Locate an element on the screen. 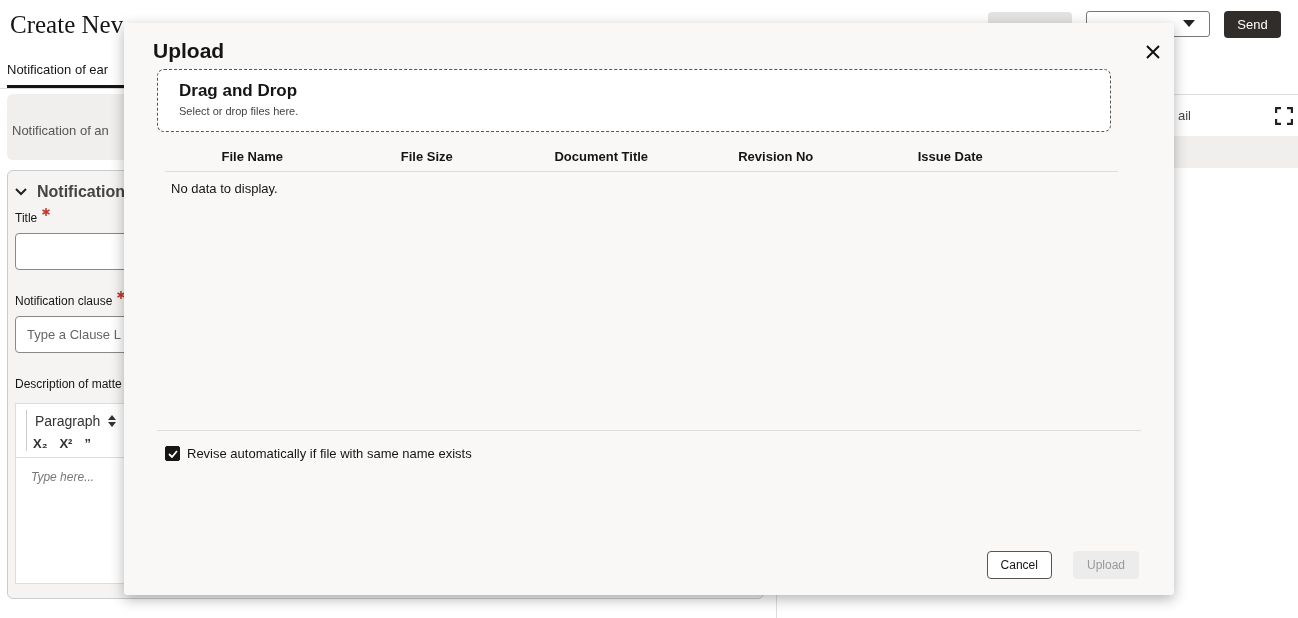 The image size is (1298, 618). summary-text: Notification of an is located at coordinates (60, 130).